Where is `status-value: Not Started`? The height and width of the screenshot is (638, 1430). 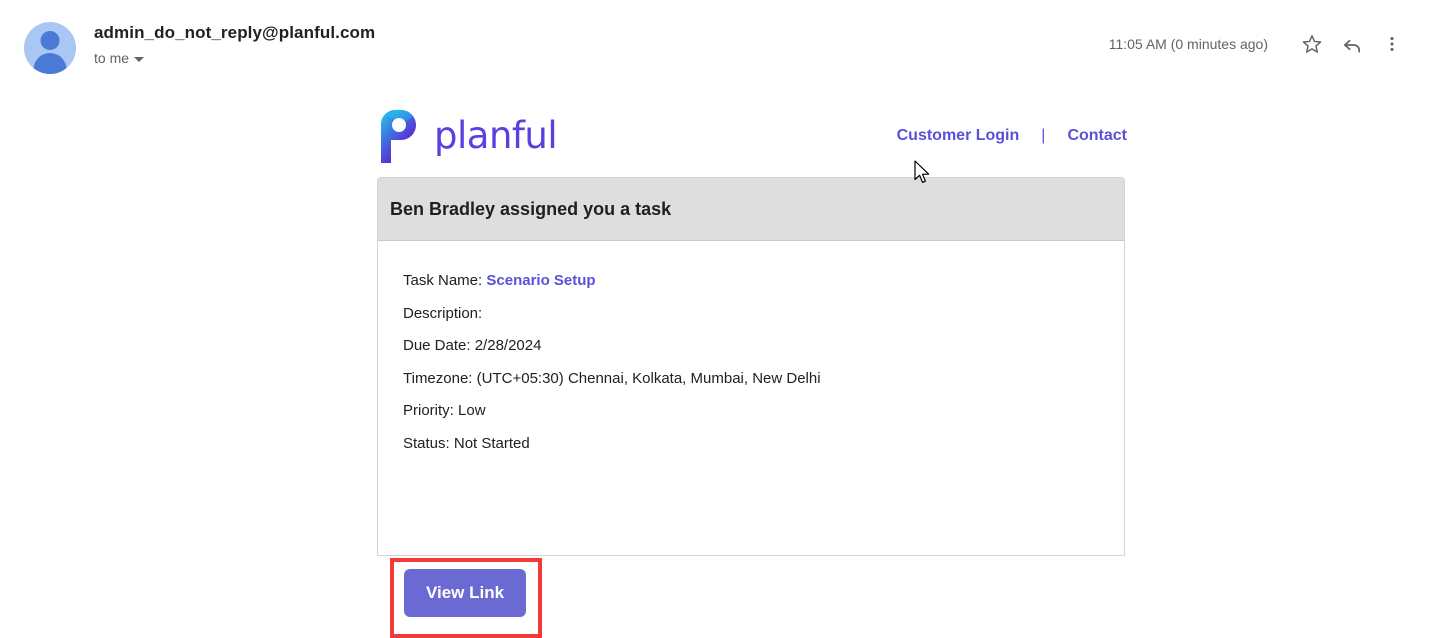
status-value: Not Started is located at coordinates (491, 443).